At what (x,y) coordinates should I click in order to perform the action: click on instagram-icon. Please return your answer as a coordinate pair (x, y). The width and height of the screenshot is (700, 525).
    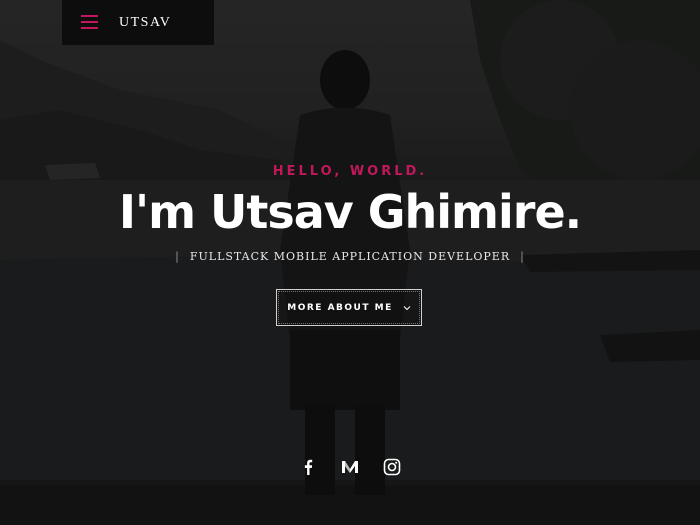
    Looking at the image, I should click on (392, 467).